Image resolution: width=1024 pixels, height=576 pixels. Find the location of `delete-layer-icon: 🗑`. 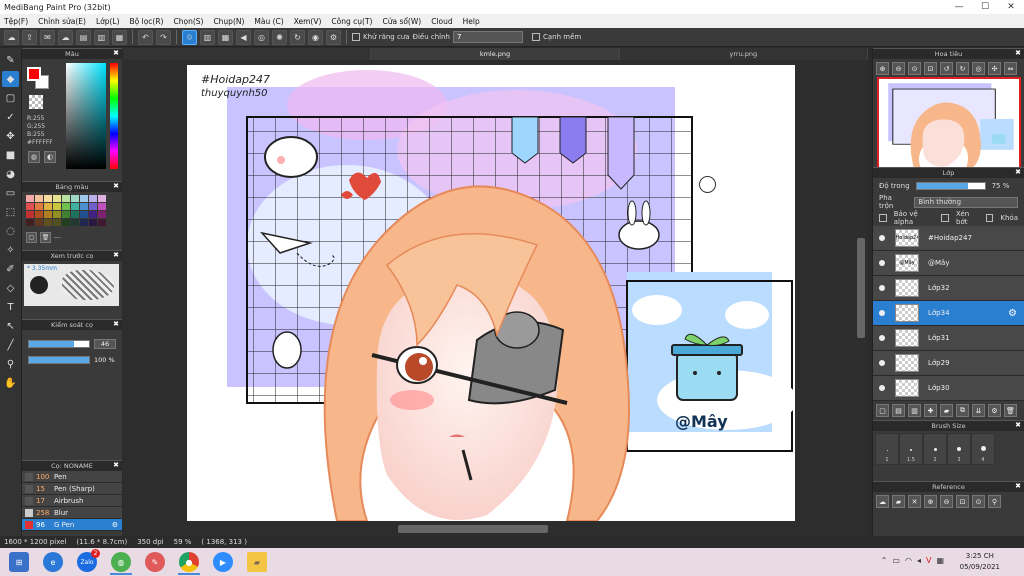

delete-layer-icon: 🗑 is located at coordinates (1010, 410).